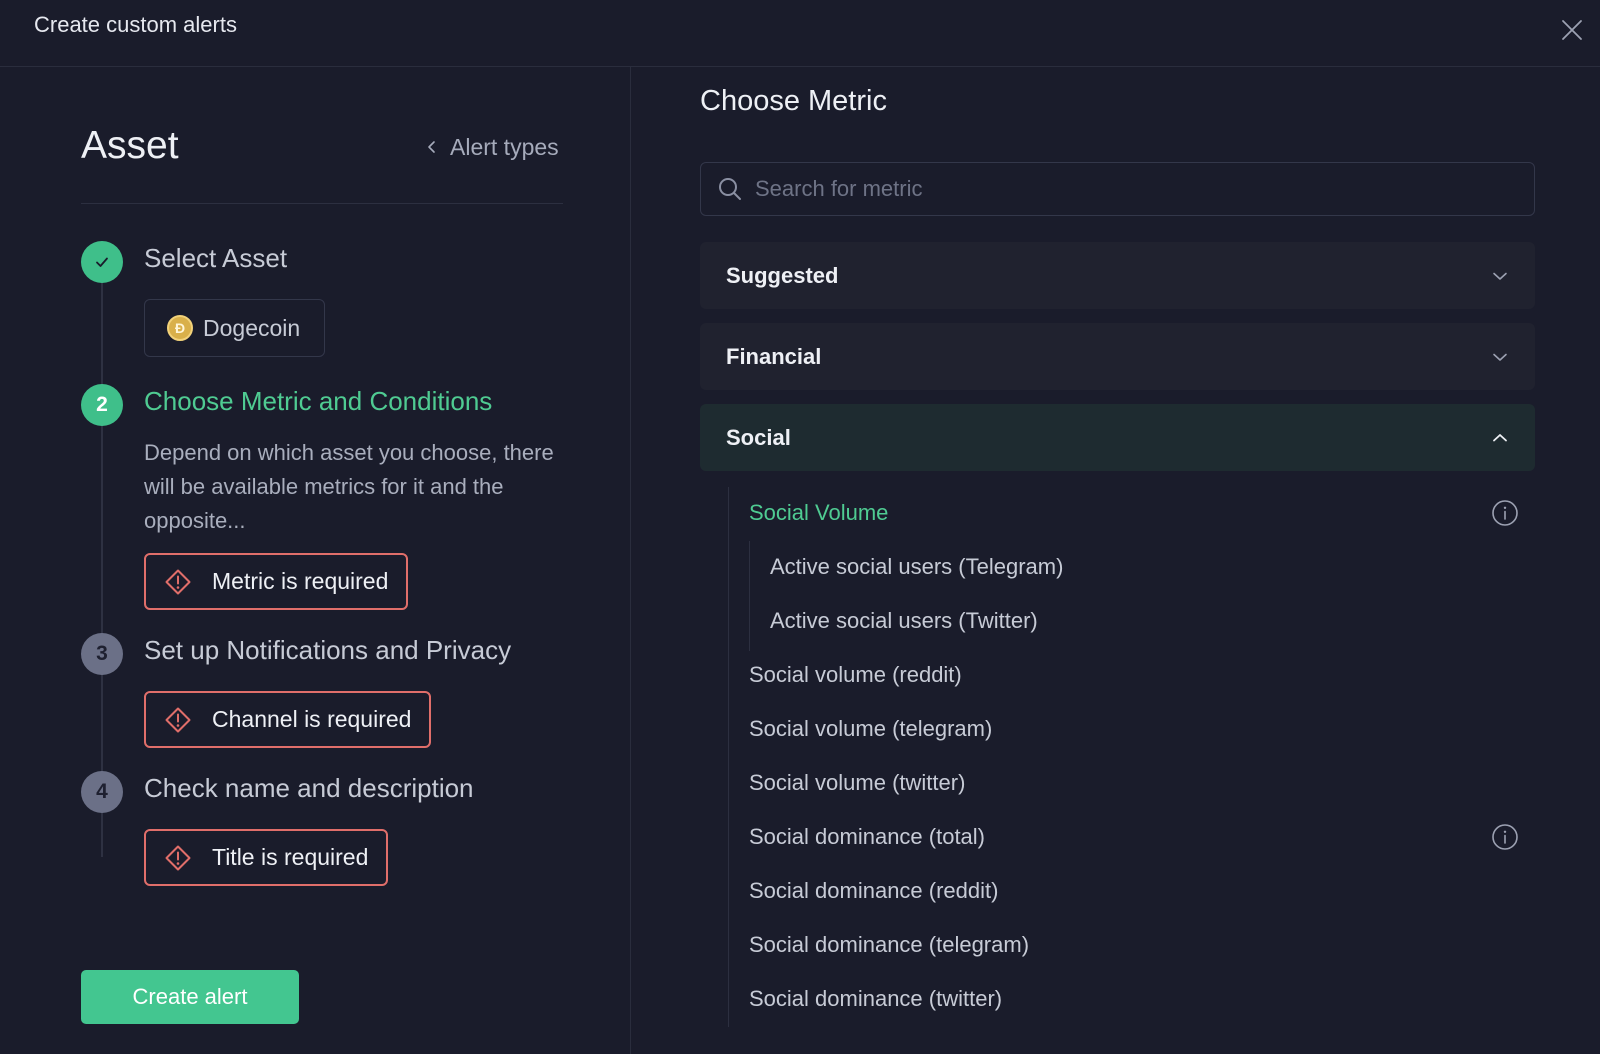 This screenshot has width=1600, height=1054. I want to click on chevron-up-icon, so click(1500, 437).